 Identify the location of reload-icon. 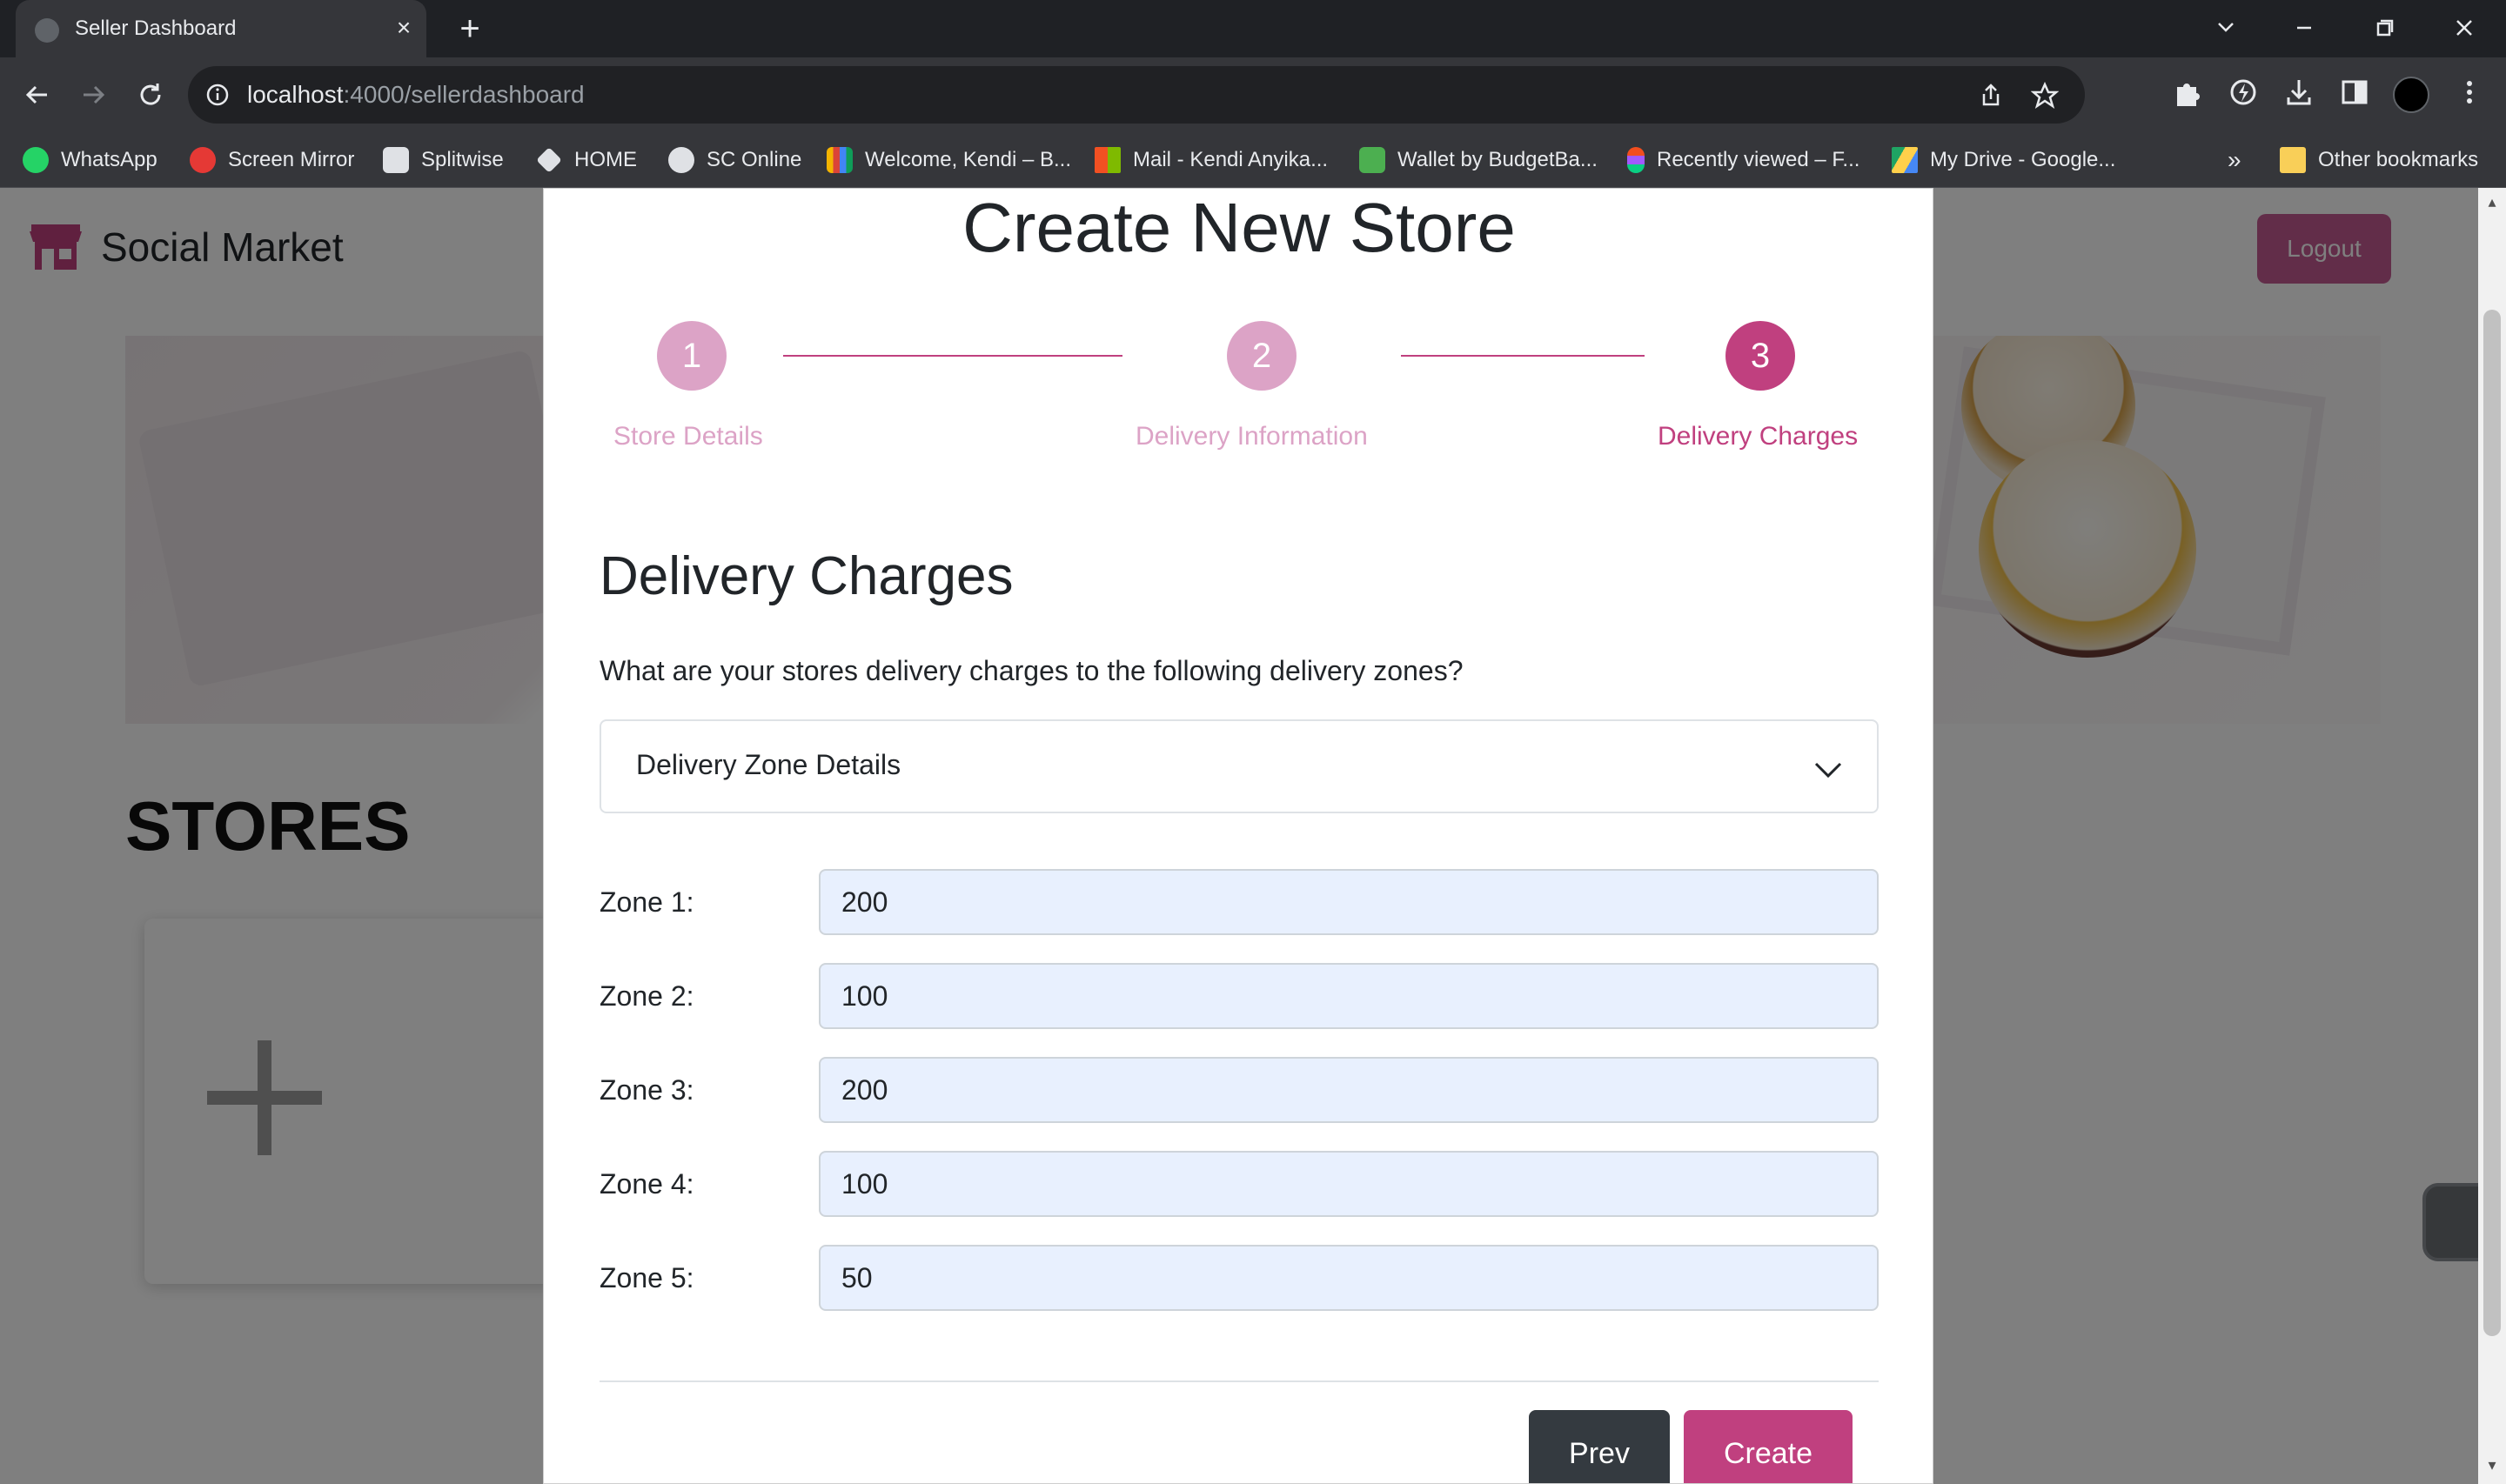
(151, 95).